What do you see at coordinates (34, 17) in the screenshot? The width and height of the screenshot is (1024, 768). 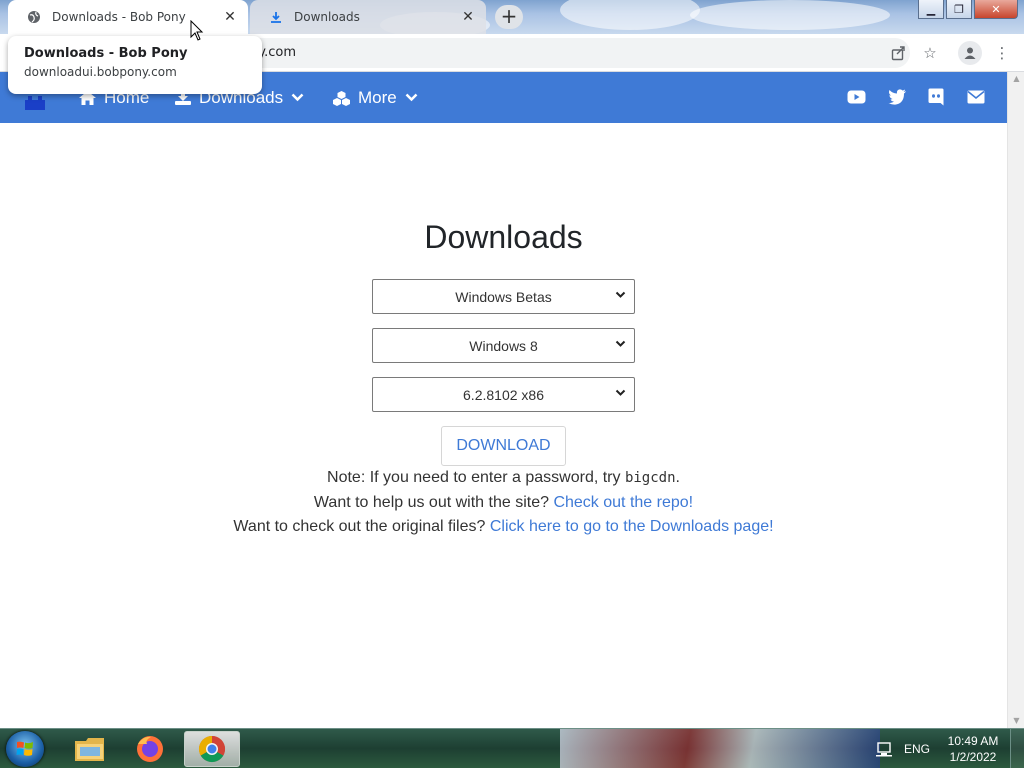 I see `globe-icon` at bounding box center [34, 17].